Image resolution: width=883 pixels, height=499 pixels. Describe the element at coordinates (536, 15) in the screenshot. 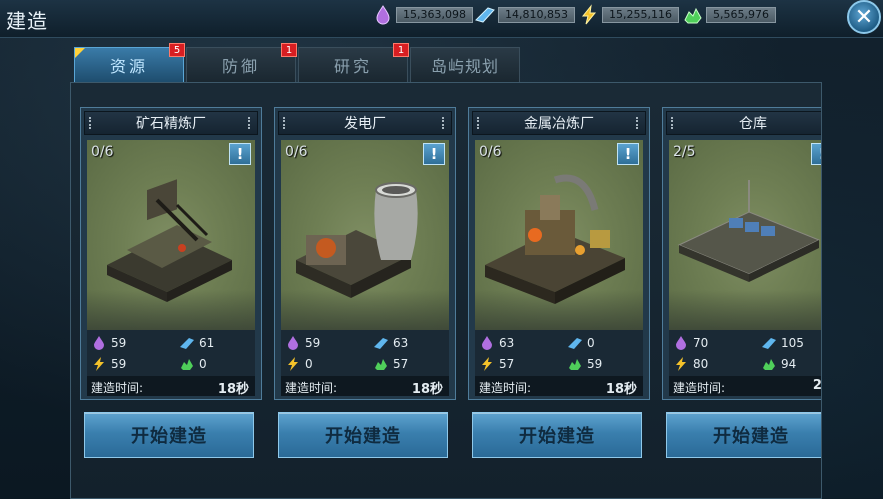

I see `resource-crystal-value: 14,810,853` at that location.